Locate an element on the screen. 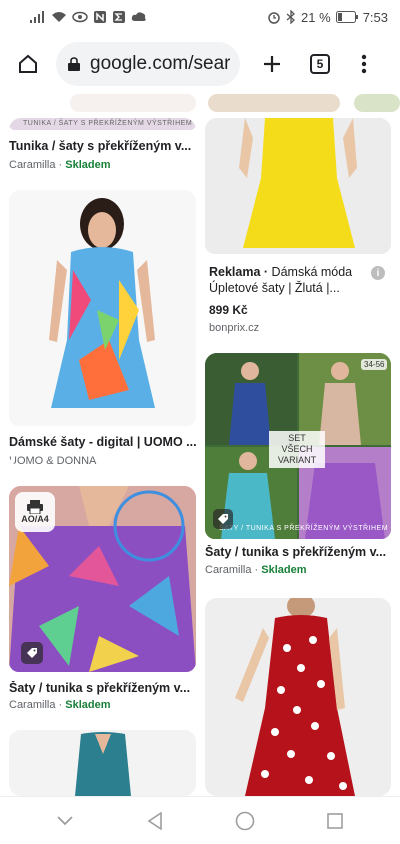 The width and height of the screenshot is (400, 844). badge-text: AO/A4 is located at coordinates (35, 519).